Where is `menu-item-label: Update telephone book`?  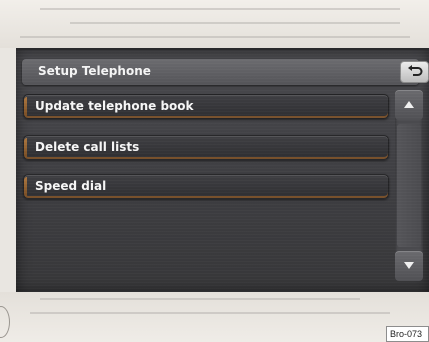
menu-item-label: Update telephone book is located at coordinates (114, 106).